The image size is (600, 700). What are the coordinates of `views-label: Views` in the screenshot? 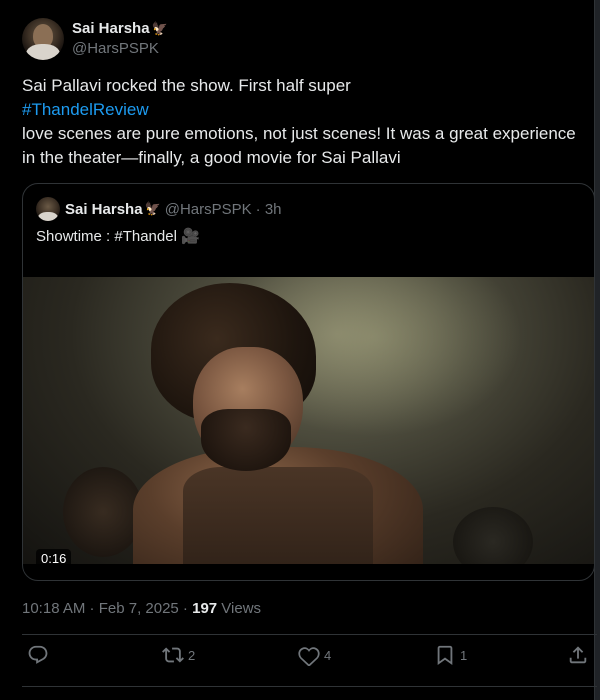 It's located at (239, 608).